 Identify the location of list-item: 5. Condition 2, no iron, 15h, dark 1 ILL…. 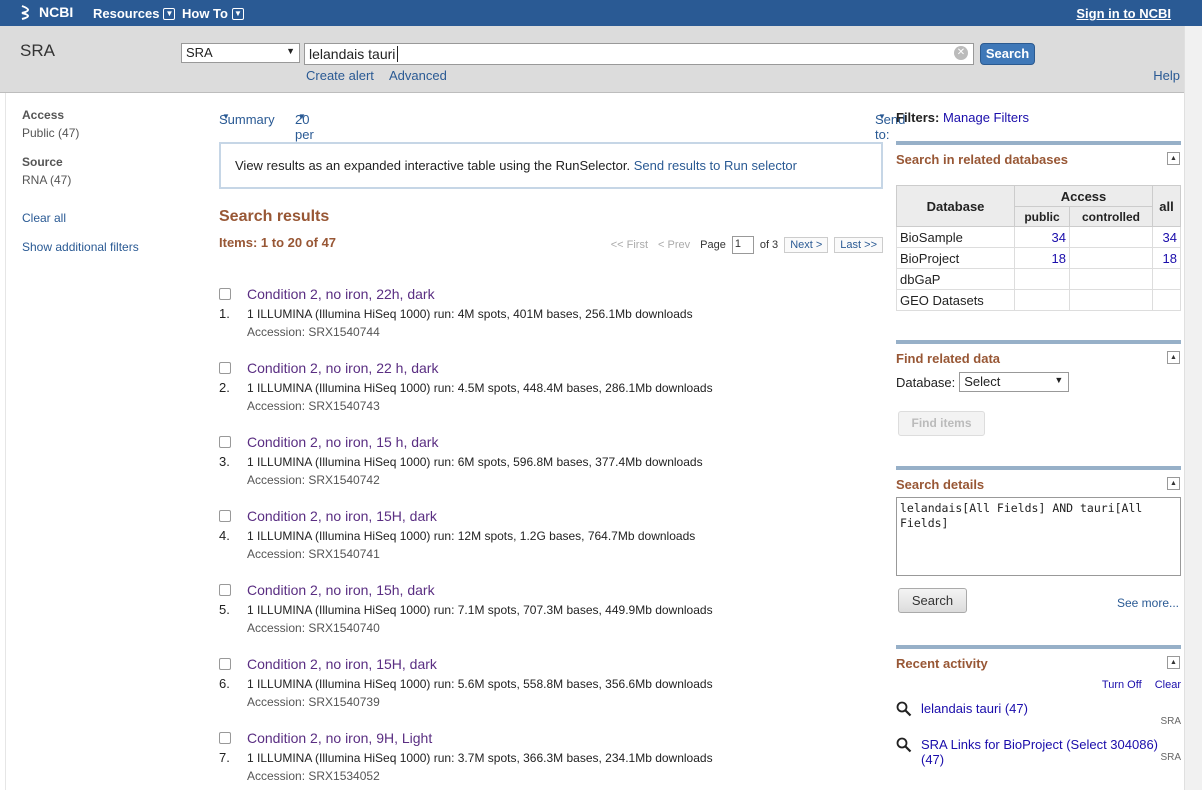
(551, 619).